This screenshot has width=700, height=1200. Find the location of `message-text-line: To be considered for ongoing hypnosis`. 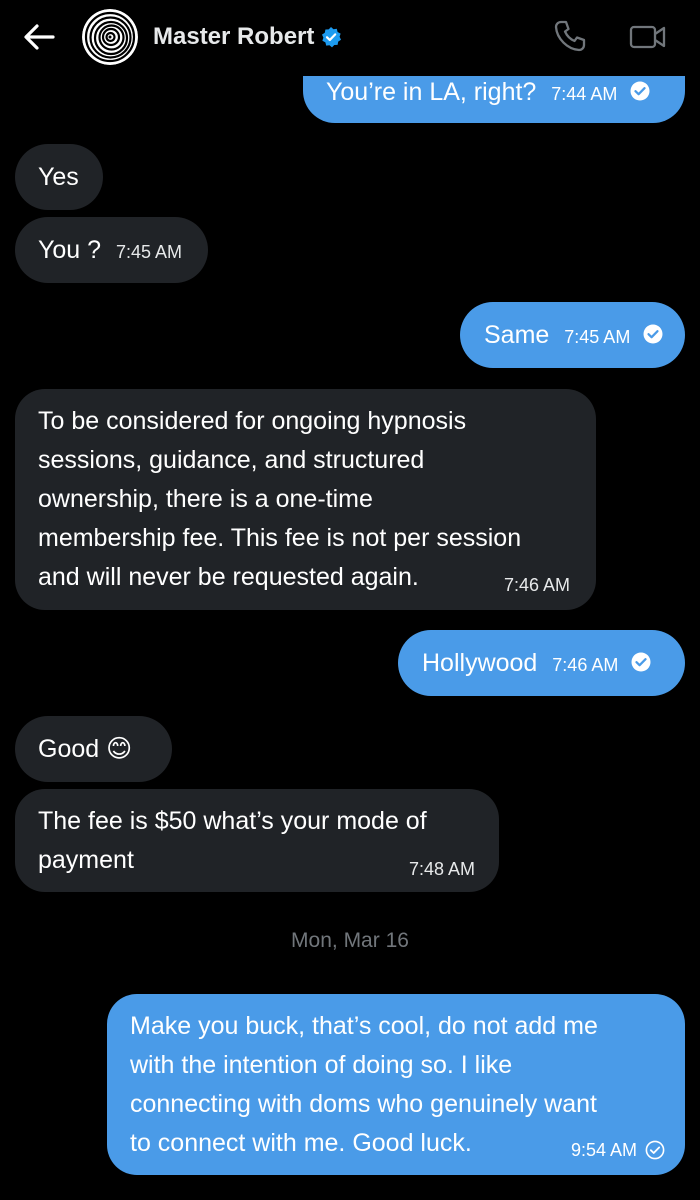

message-text-line: To be considered for ongoing hypnosis is located at coordinates (252, 421).